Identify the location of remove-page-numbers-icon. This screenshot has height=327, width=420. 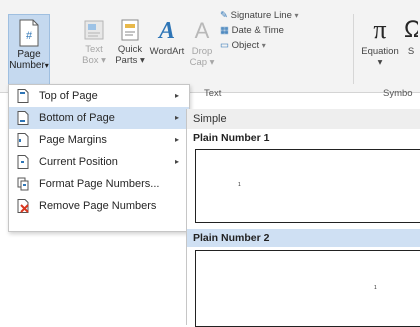
(23, 206).